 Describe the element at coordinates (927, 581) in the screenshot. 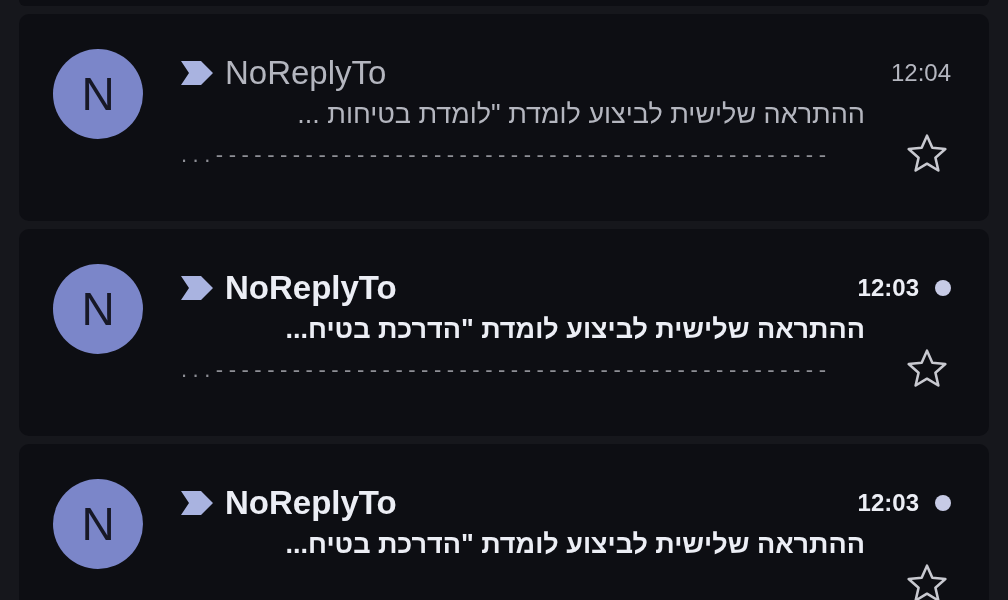

I see `star-icon` at that location.